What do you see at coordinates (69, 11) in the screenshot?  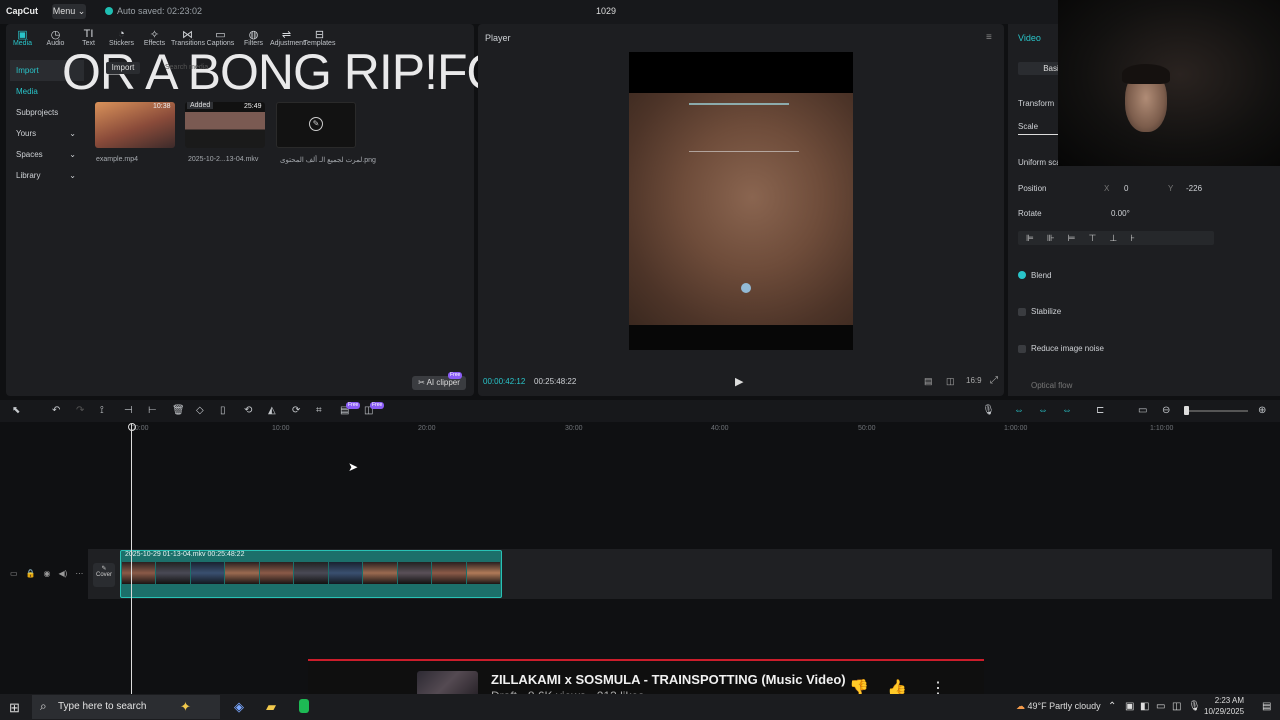 I see `menu-button: Menu ⌄` at bounding box center [69, 11].